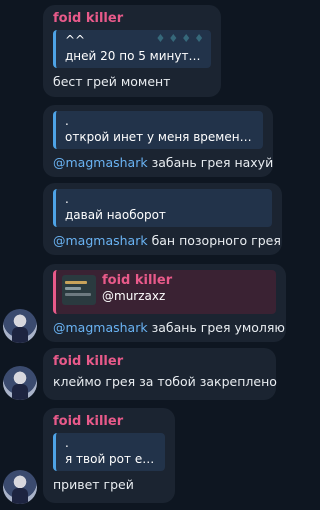 The width and height of the screenshot is (320, 510). What do you see at coordinates (216, 327) in the screenshot?
I see `message-body: забань грея умоляю` at bounding box center [216, 327].